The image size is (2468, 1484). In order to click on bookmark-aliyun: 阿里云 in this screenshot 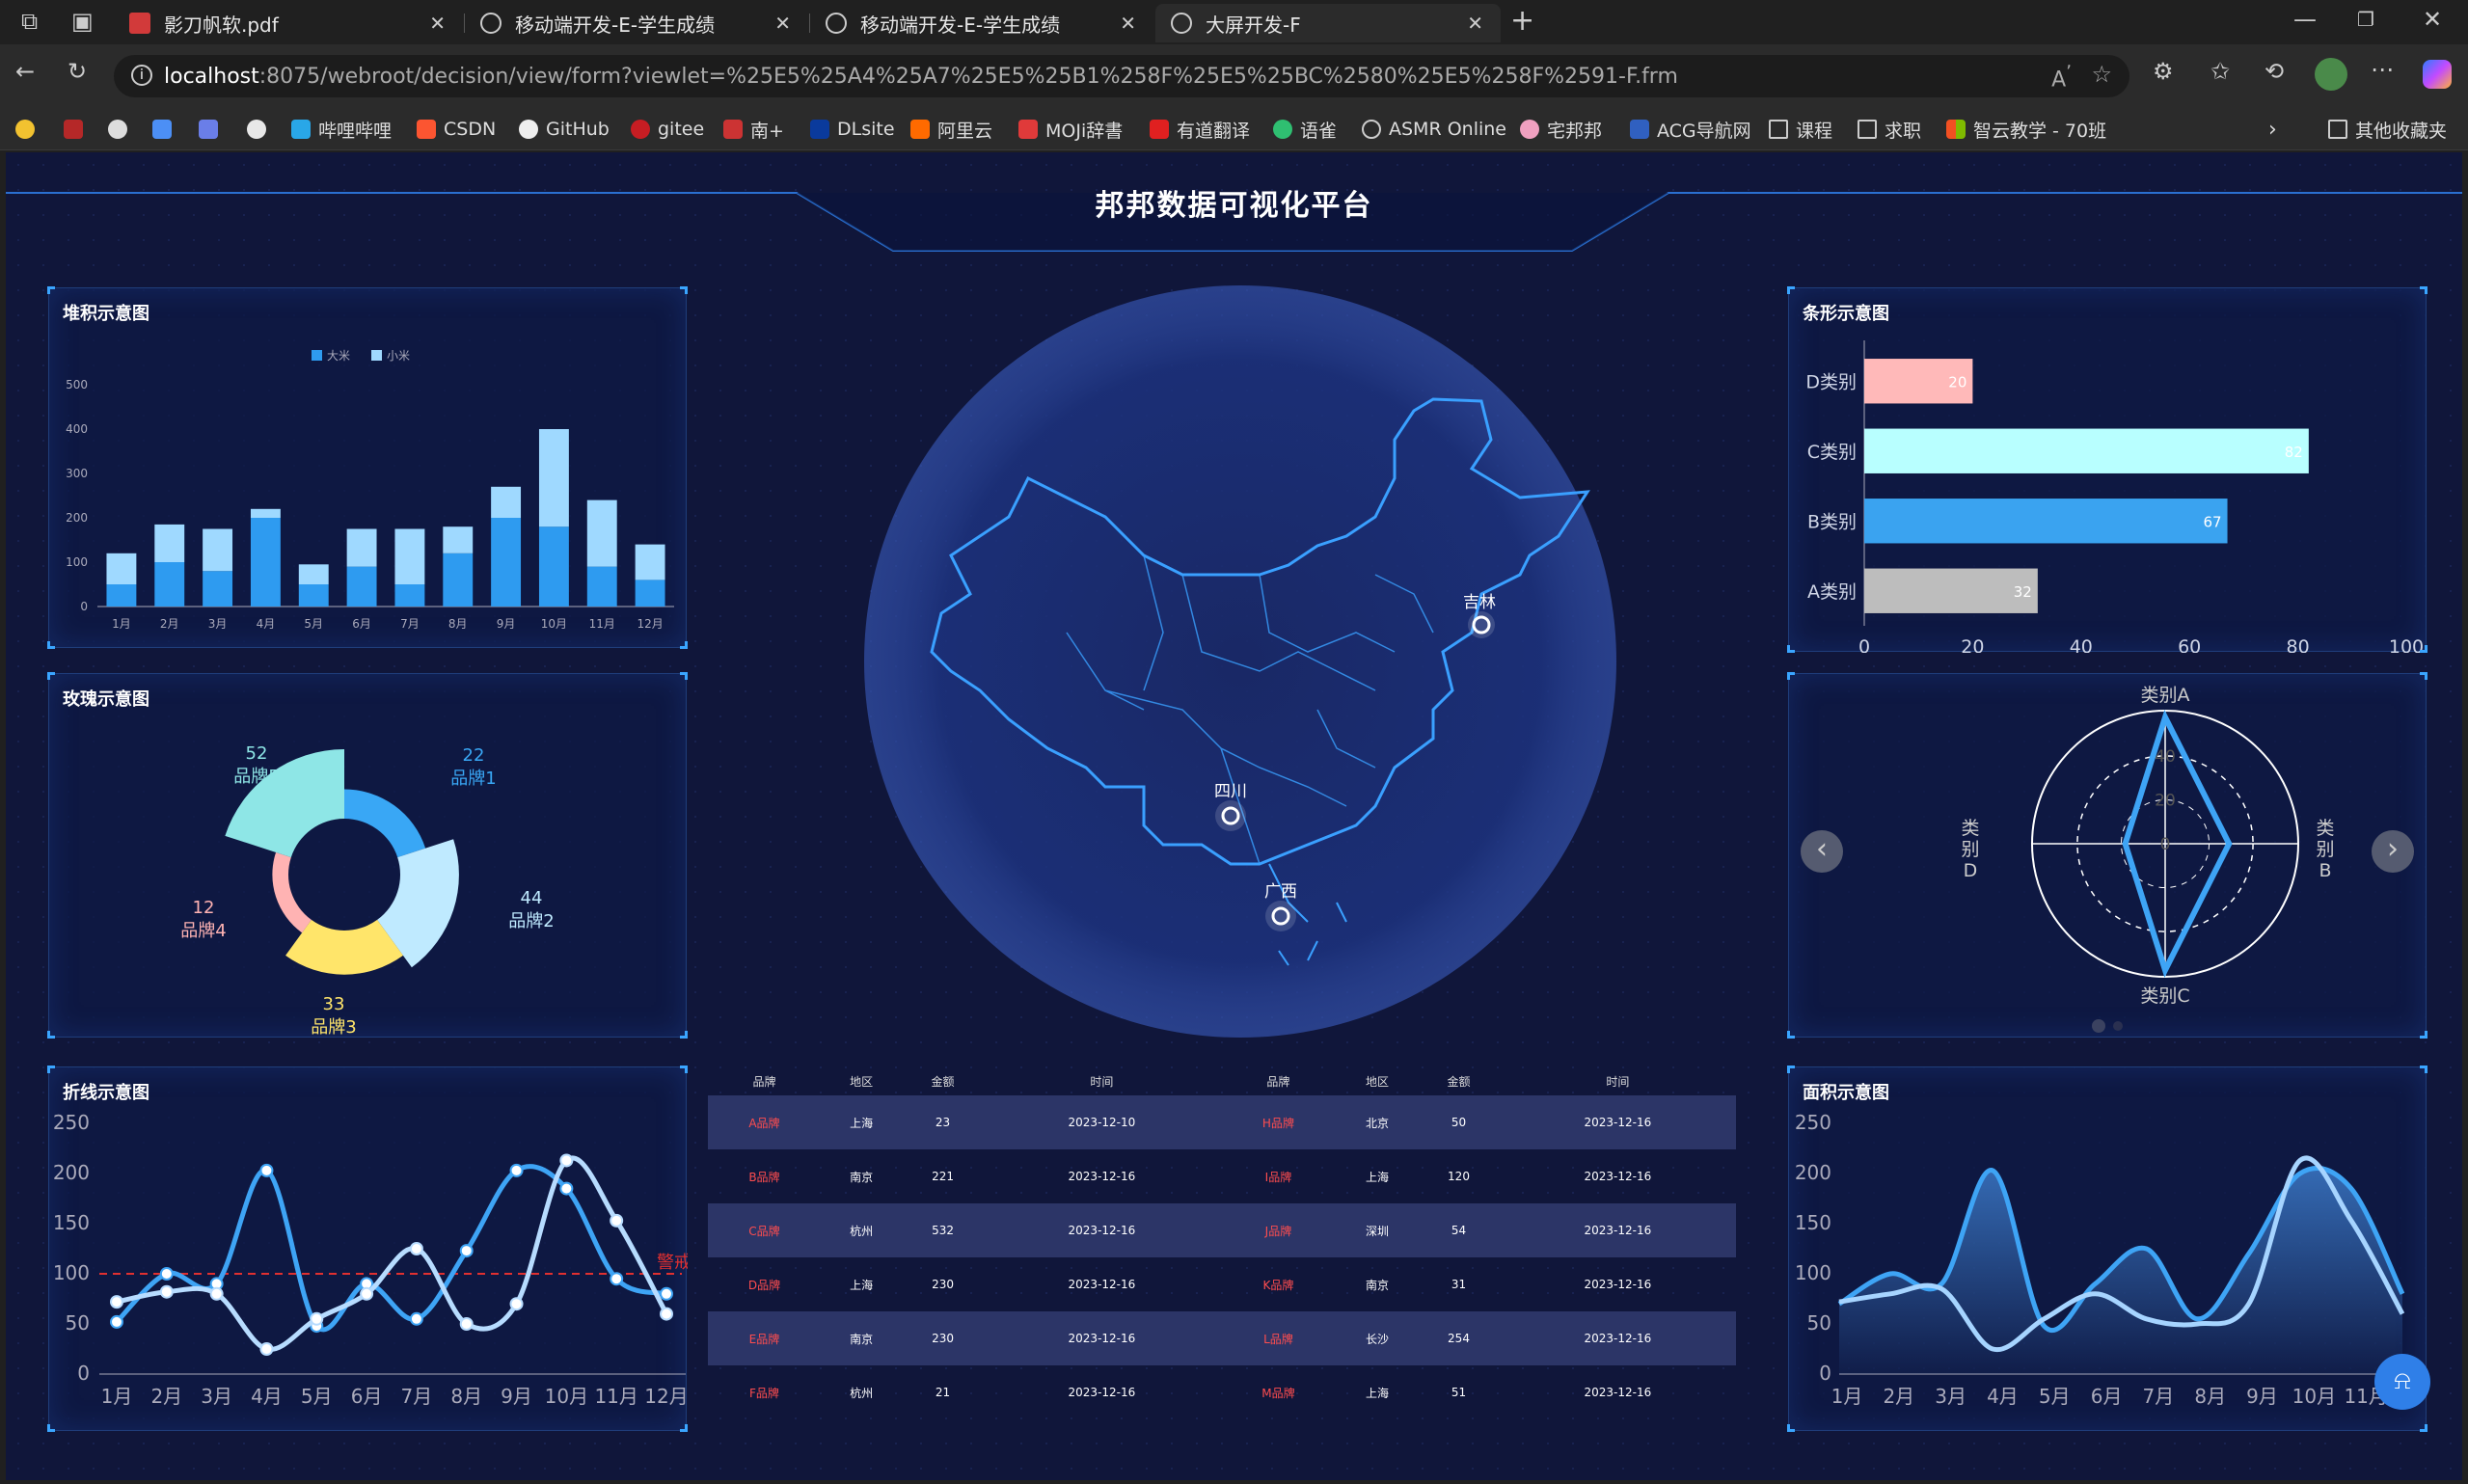, I will do `click(951, 130)`.